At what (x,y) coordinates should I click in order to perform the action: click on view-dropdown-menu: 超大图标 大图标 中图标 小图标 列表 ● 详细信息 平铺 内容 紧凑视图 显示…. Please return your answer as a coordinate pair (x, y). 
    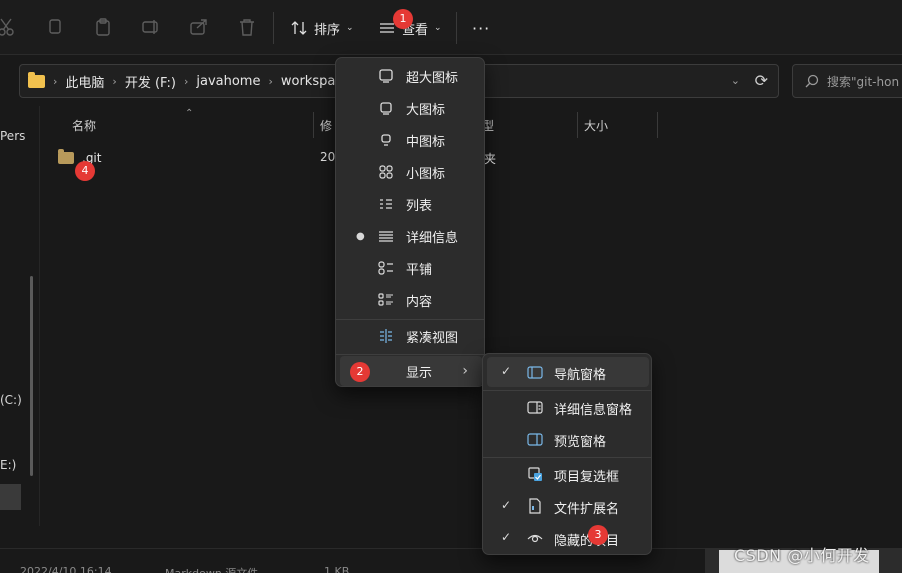
    Looking at the image, I should click on (410, 222).